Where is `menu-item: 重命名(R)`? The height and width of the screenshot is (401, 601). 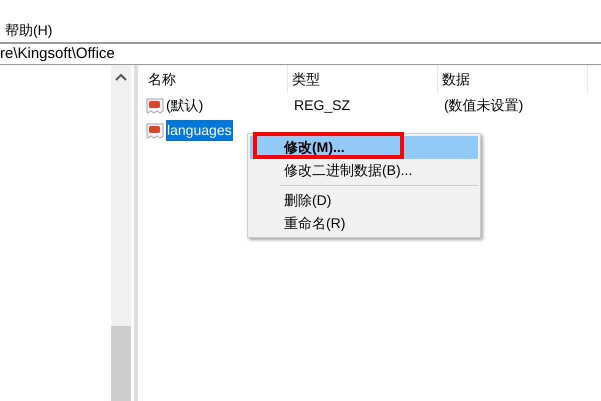 menu-item: 重命名(R) is located at coordinates (364, 223).